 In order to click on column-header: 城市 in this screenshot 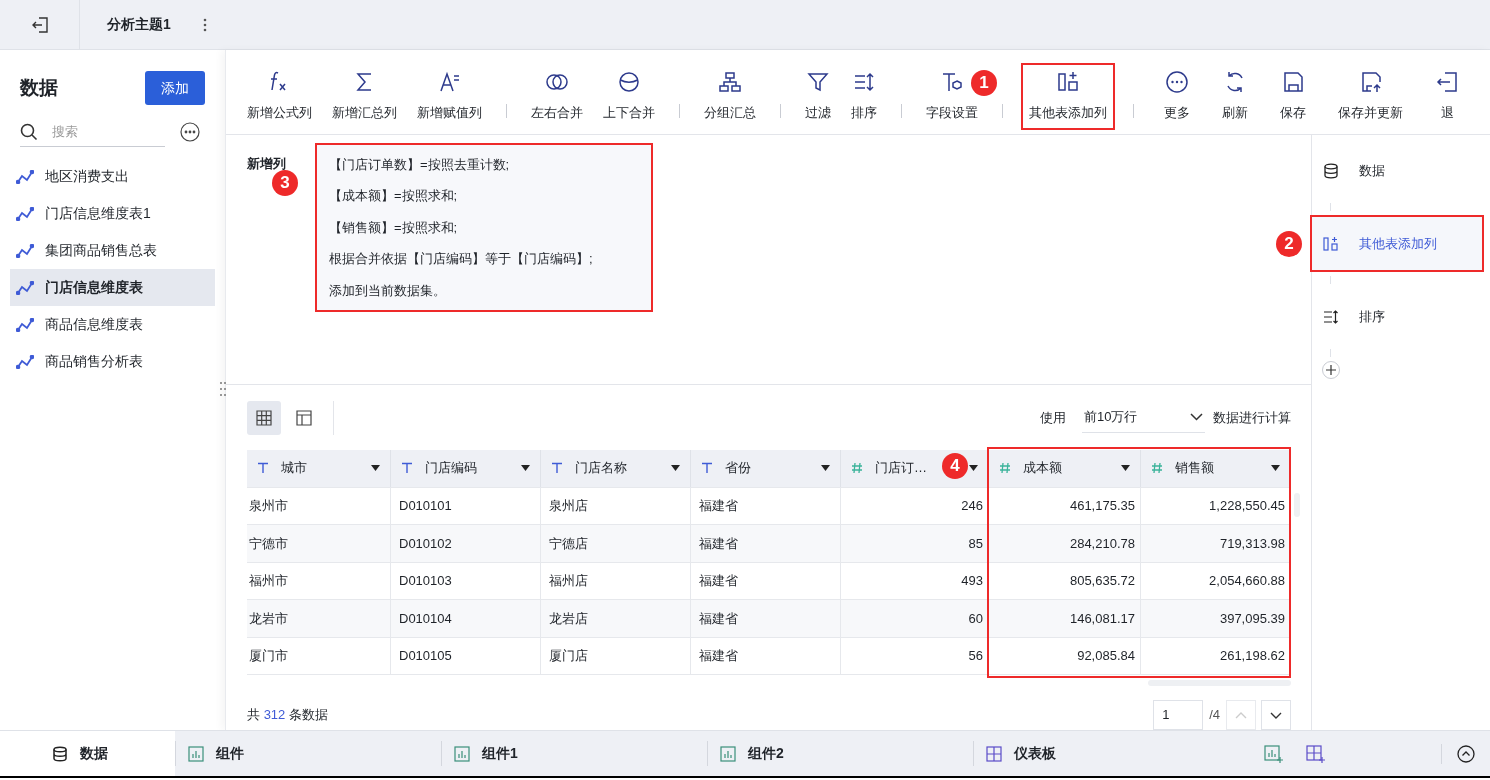, I will do `click(319, 468)`.